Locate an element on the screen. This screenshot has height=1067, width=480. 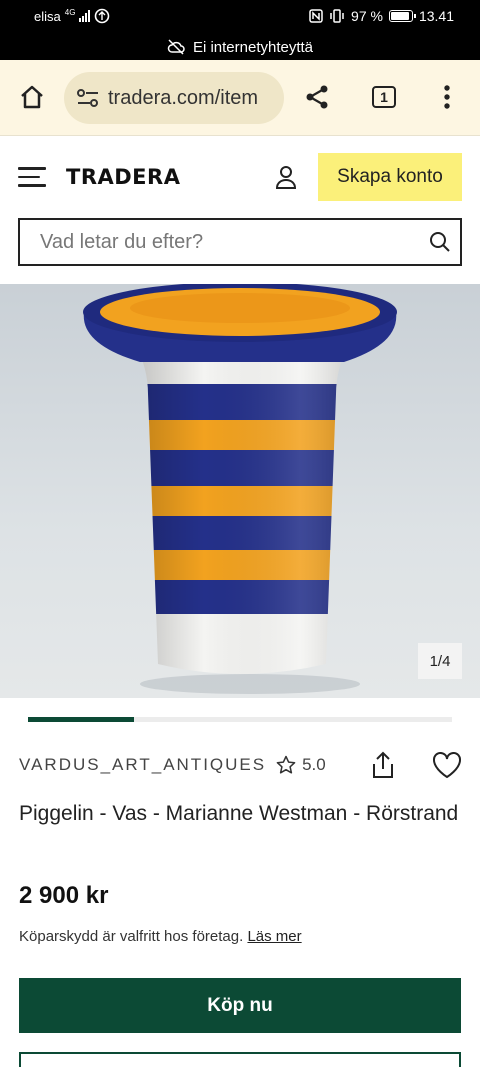
carrier-name: elisa is located at coordinates (47, 16).